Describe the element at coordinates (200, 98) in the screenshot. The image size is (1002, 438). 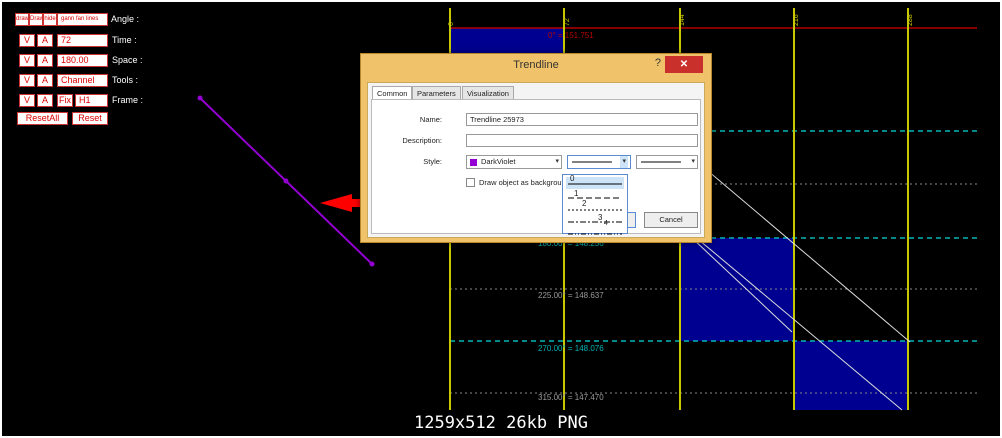
I see `trendline-handle-start` at that location.